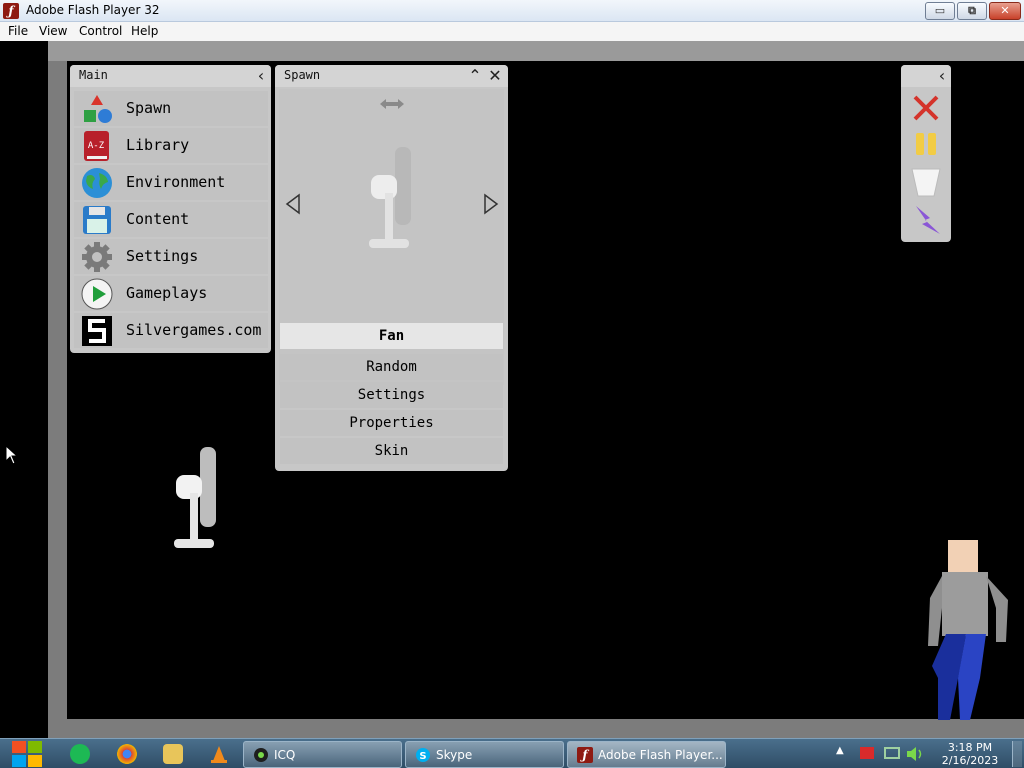 This screenshot has height=768, width=1024. I want to click on chrome-icon, so click(127, 754).